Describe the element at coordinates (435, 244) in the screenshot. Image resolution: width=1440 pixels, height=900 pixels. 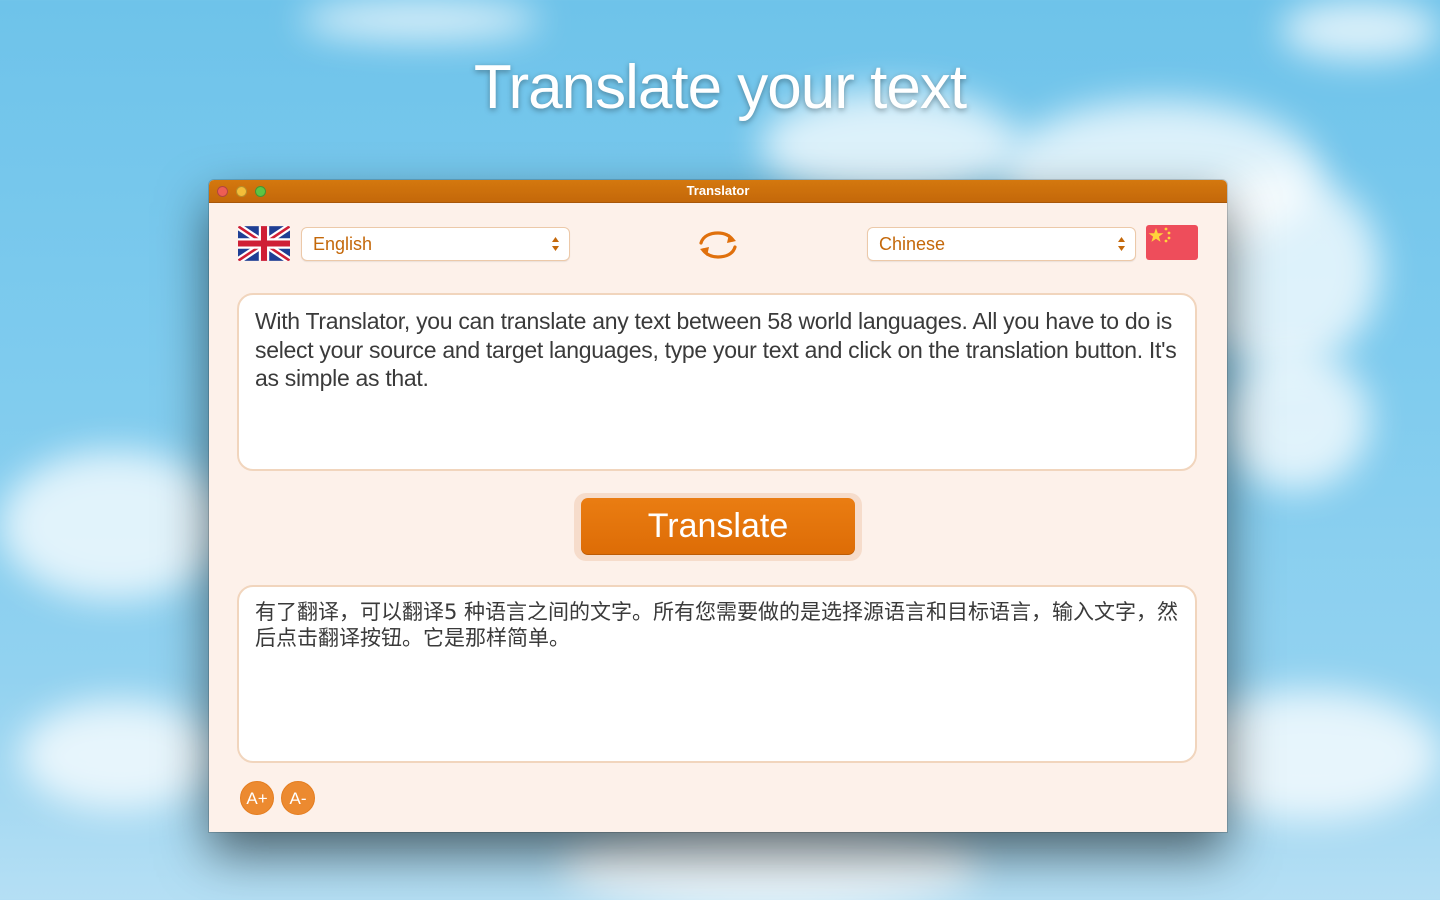
I see `source-language-select: English` at that location.